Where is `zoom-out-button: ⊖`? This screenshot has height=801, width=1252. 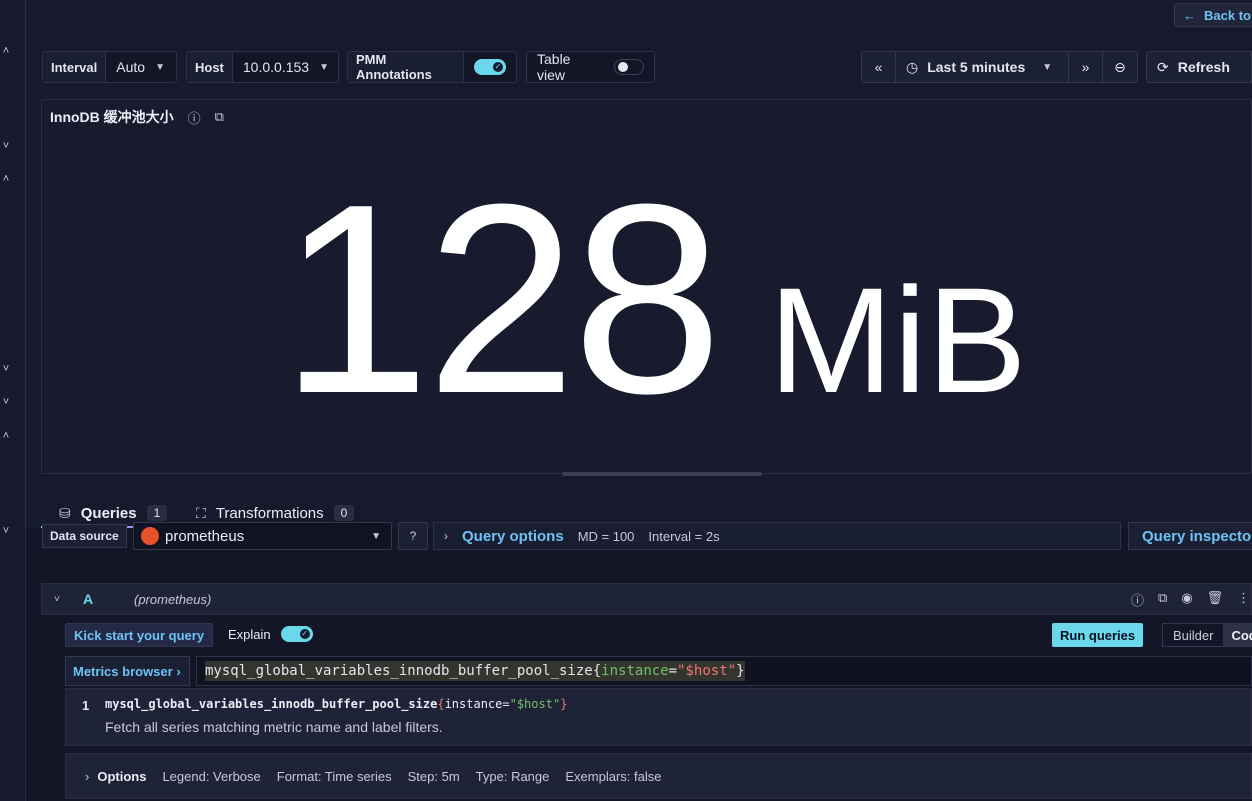 zoom-out-button: ⊖ is located at coordinates (1120, 67).